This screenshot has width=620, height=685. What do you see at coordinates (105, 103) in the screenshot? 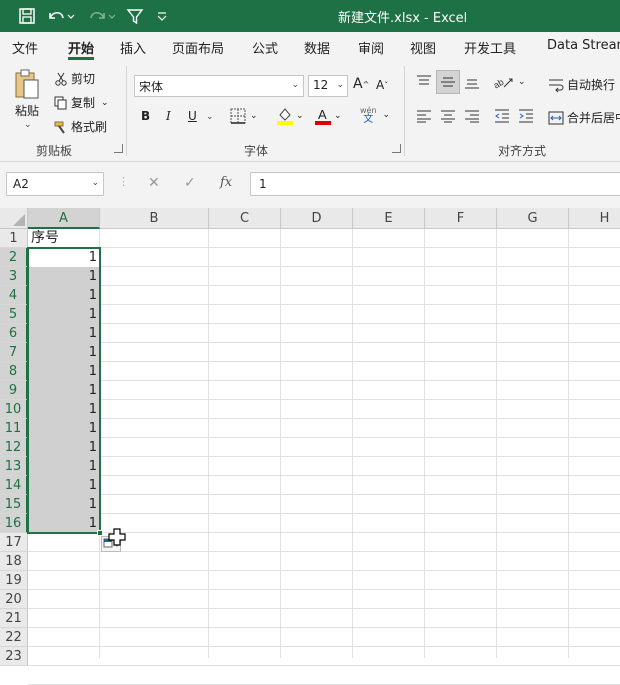
I see `copy-chevron-down-icon: ⌄` at bounding box center [105, 103].